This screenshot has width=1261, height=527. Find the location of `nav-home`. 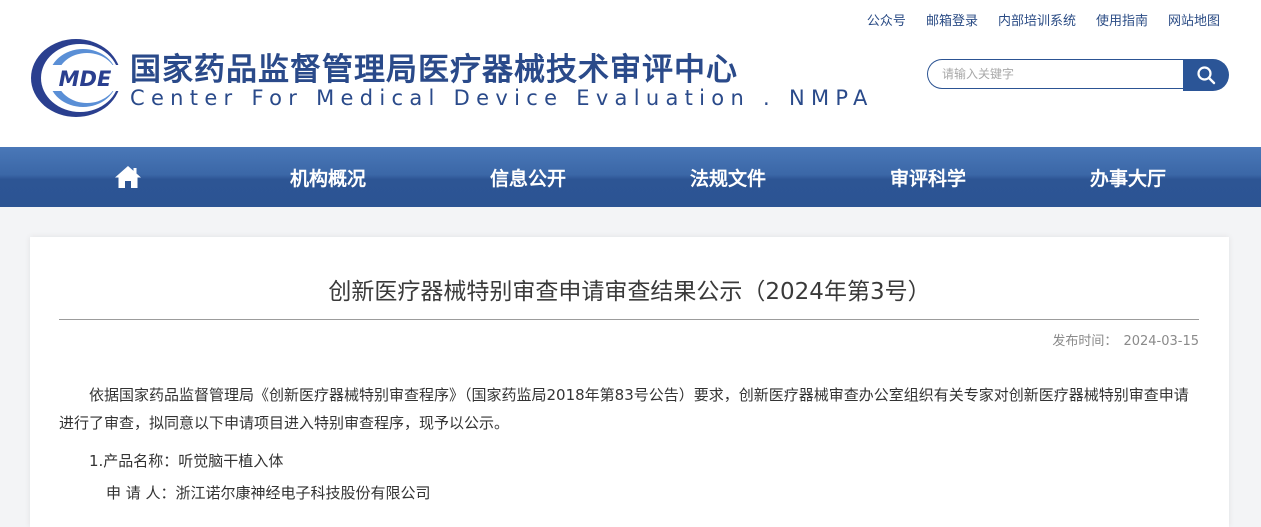

nav-home is located at coordinates (128, 177).